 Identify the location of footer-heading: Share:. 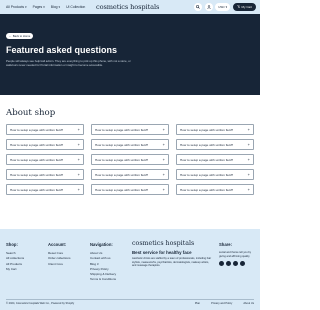
(226, 244).